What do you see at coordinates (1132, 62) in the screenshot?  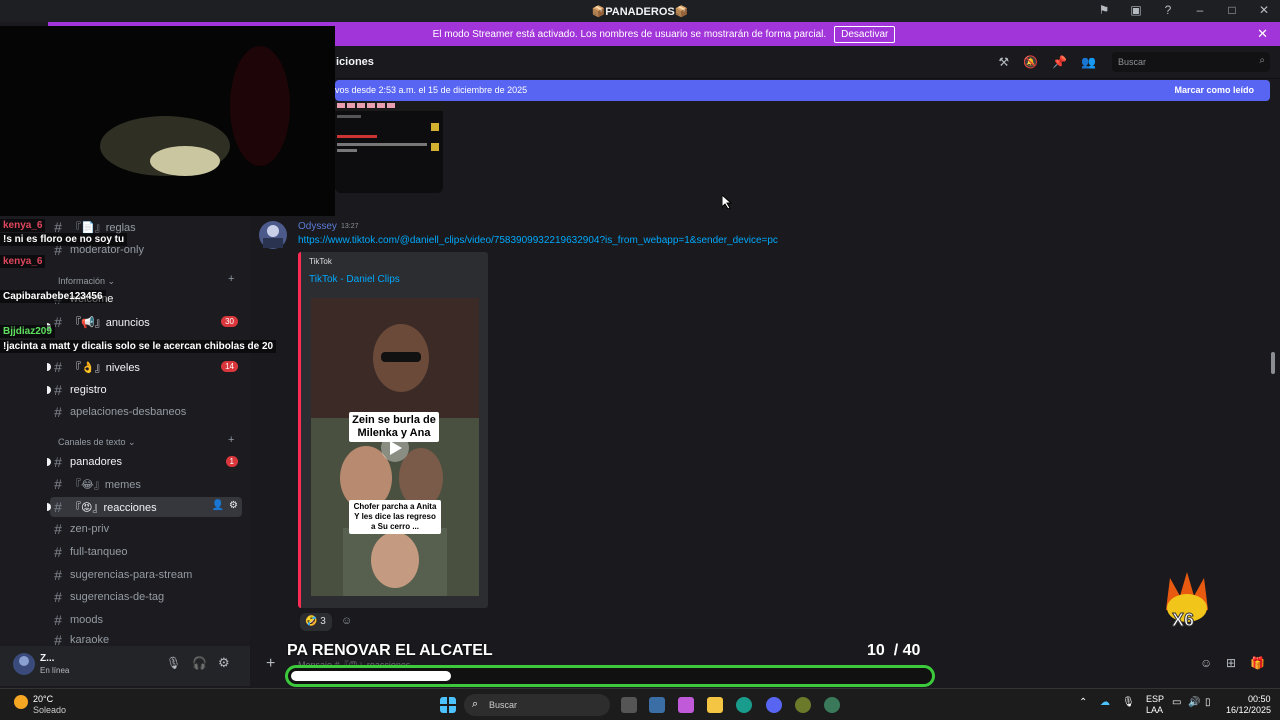 I see `search-placeholder: Buscar` at bounding box center [1132, 62].